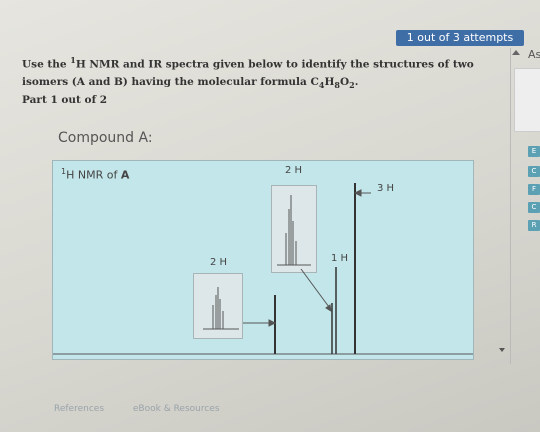 The height and width of the screenshot is (432, 540). What do you see at coordinates (221, 308) in the screenshot?
I see `inset-1-multiplet` at bounding box center [221, 308].